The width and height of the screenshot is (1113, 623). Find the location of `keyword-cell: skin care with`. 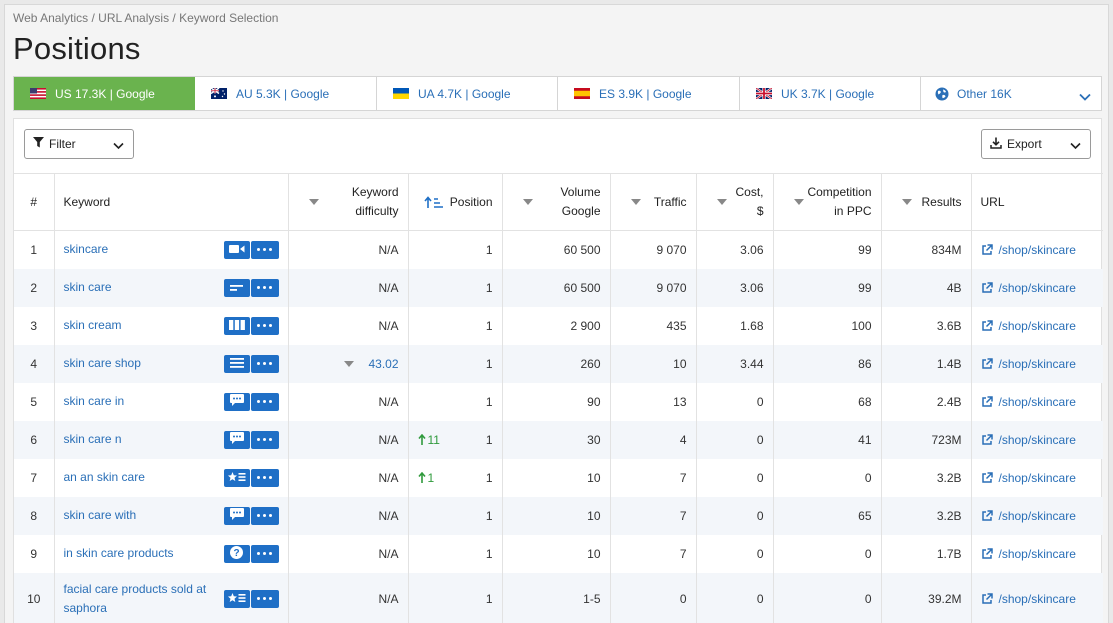

keyword-cell: skin care with is located at coordinates (170, 515).